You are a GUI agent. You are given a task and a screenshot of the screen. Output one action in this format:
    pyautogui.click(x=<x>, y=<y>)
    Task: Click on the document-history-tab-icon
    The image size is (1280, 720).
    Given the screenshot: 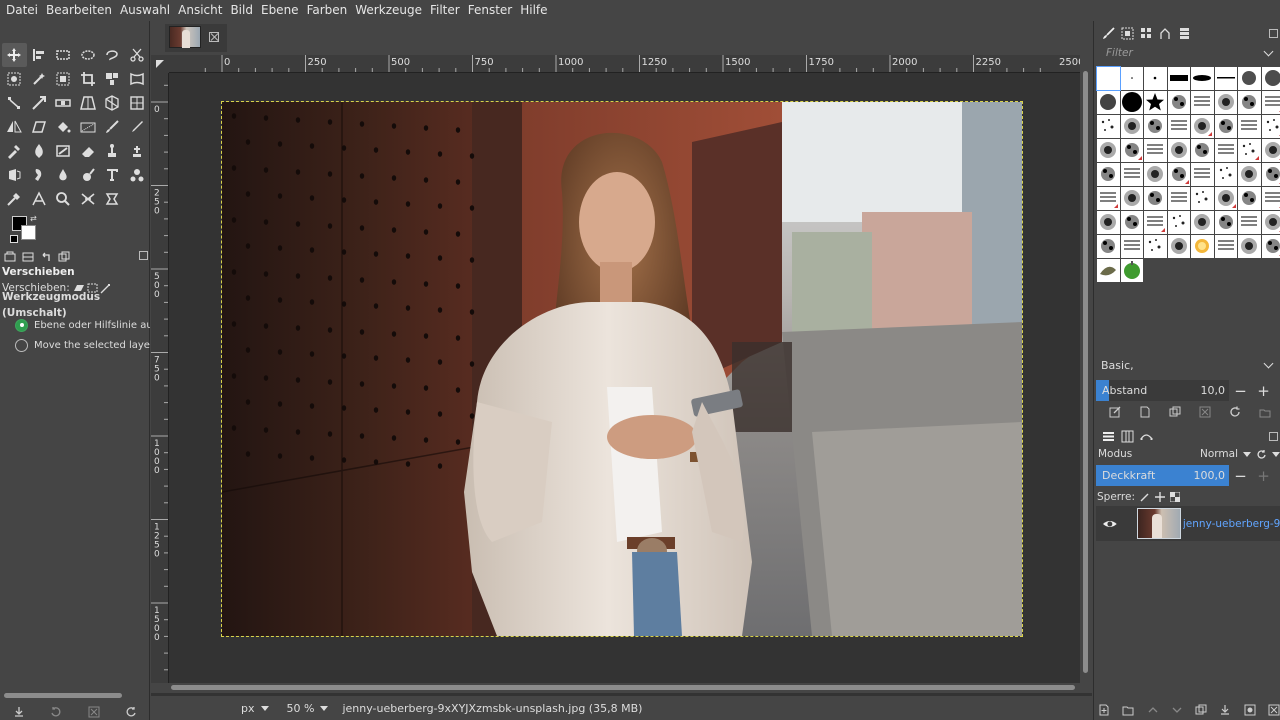 What is the action you would take?
    pyautogui.click(x=1184, y=33)
    